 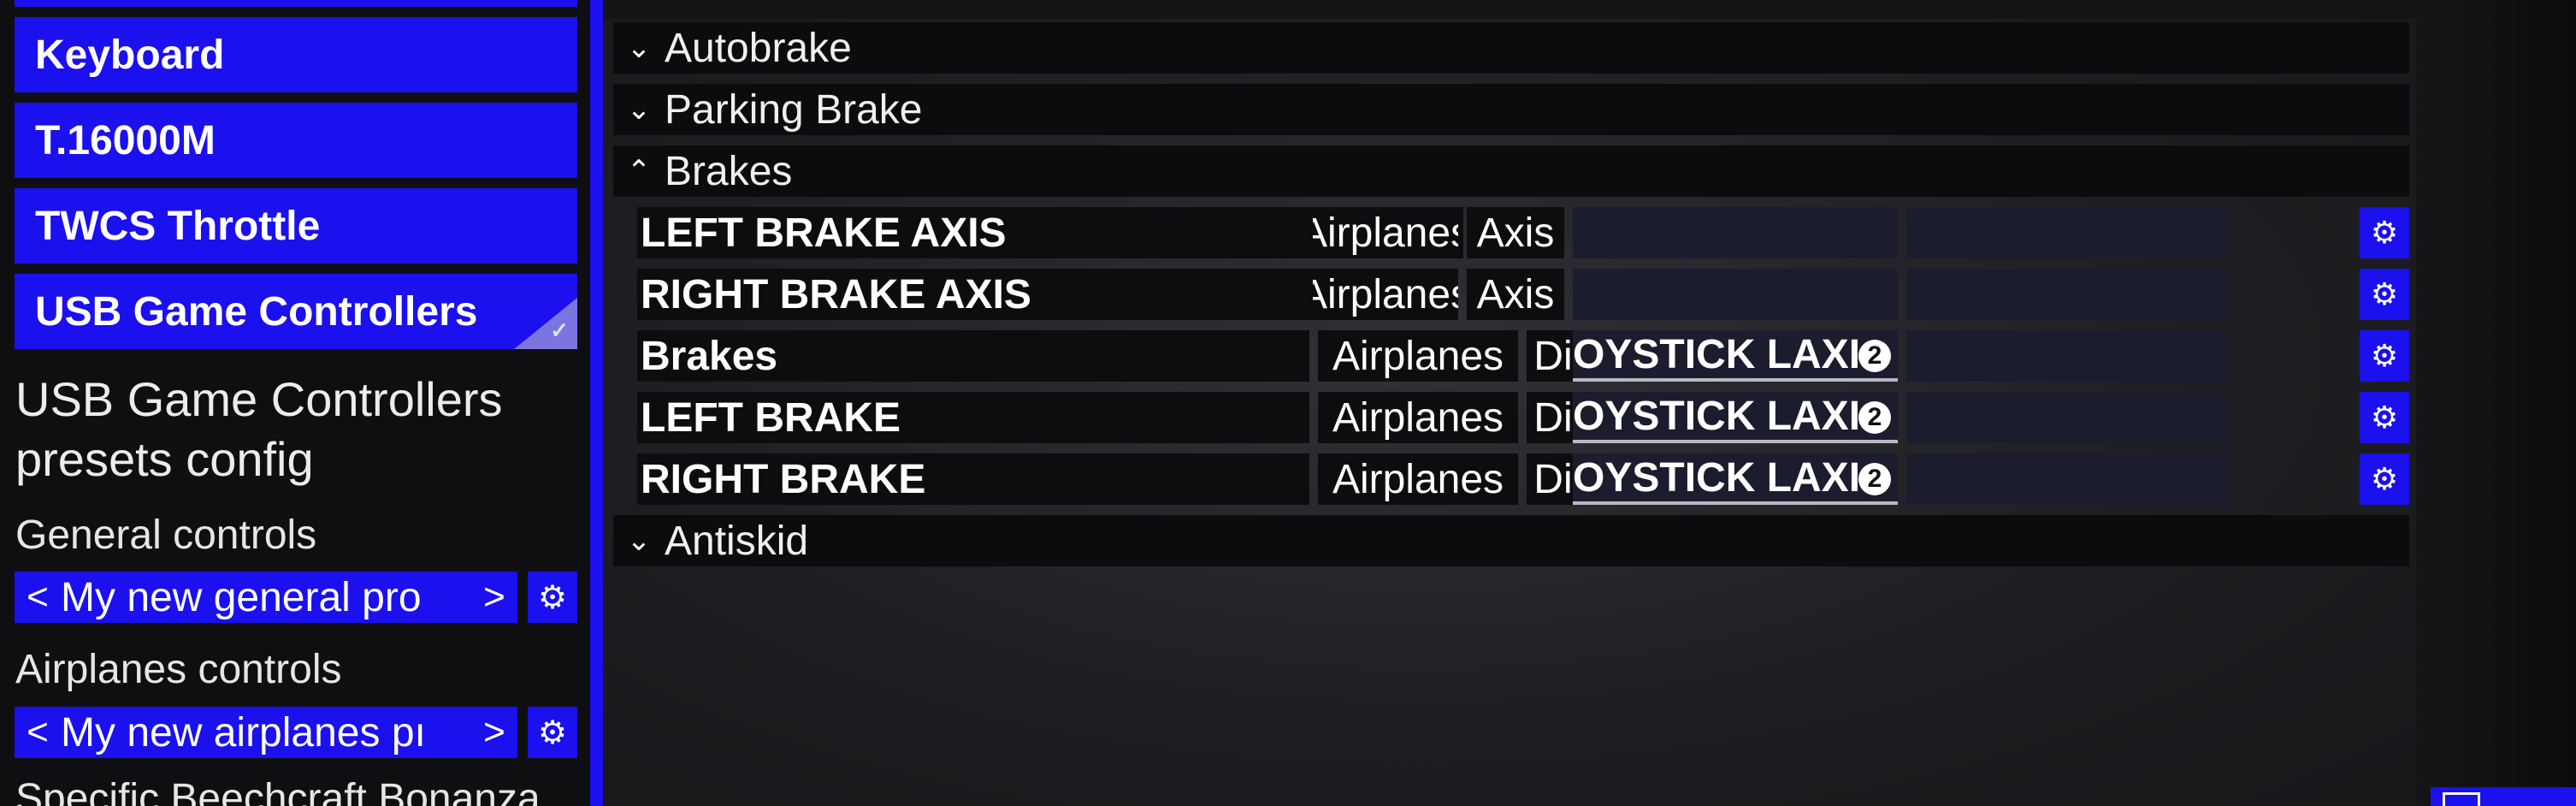 What do you see at coordinates (256, 312) in the screenshot?
I see `device-label: USB Game Controllers` at bounding box center [256, 312].